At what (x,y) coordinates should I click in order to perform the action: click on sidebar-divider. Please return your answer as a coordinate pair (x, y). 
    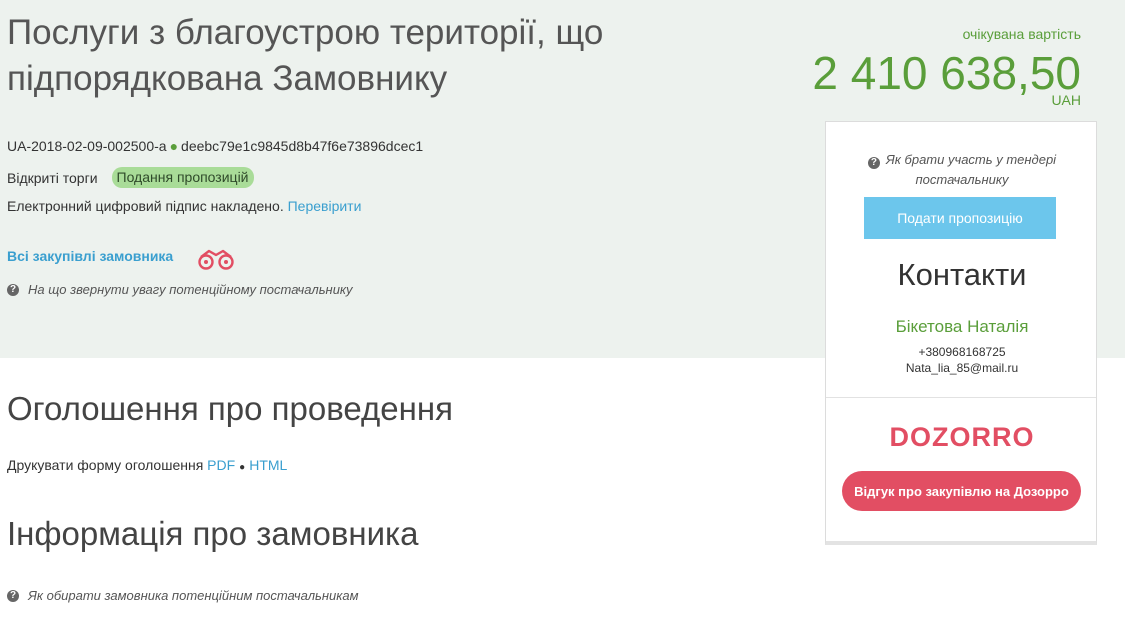
    Looking at the image, I should click on (961, 397).